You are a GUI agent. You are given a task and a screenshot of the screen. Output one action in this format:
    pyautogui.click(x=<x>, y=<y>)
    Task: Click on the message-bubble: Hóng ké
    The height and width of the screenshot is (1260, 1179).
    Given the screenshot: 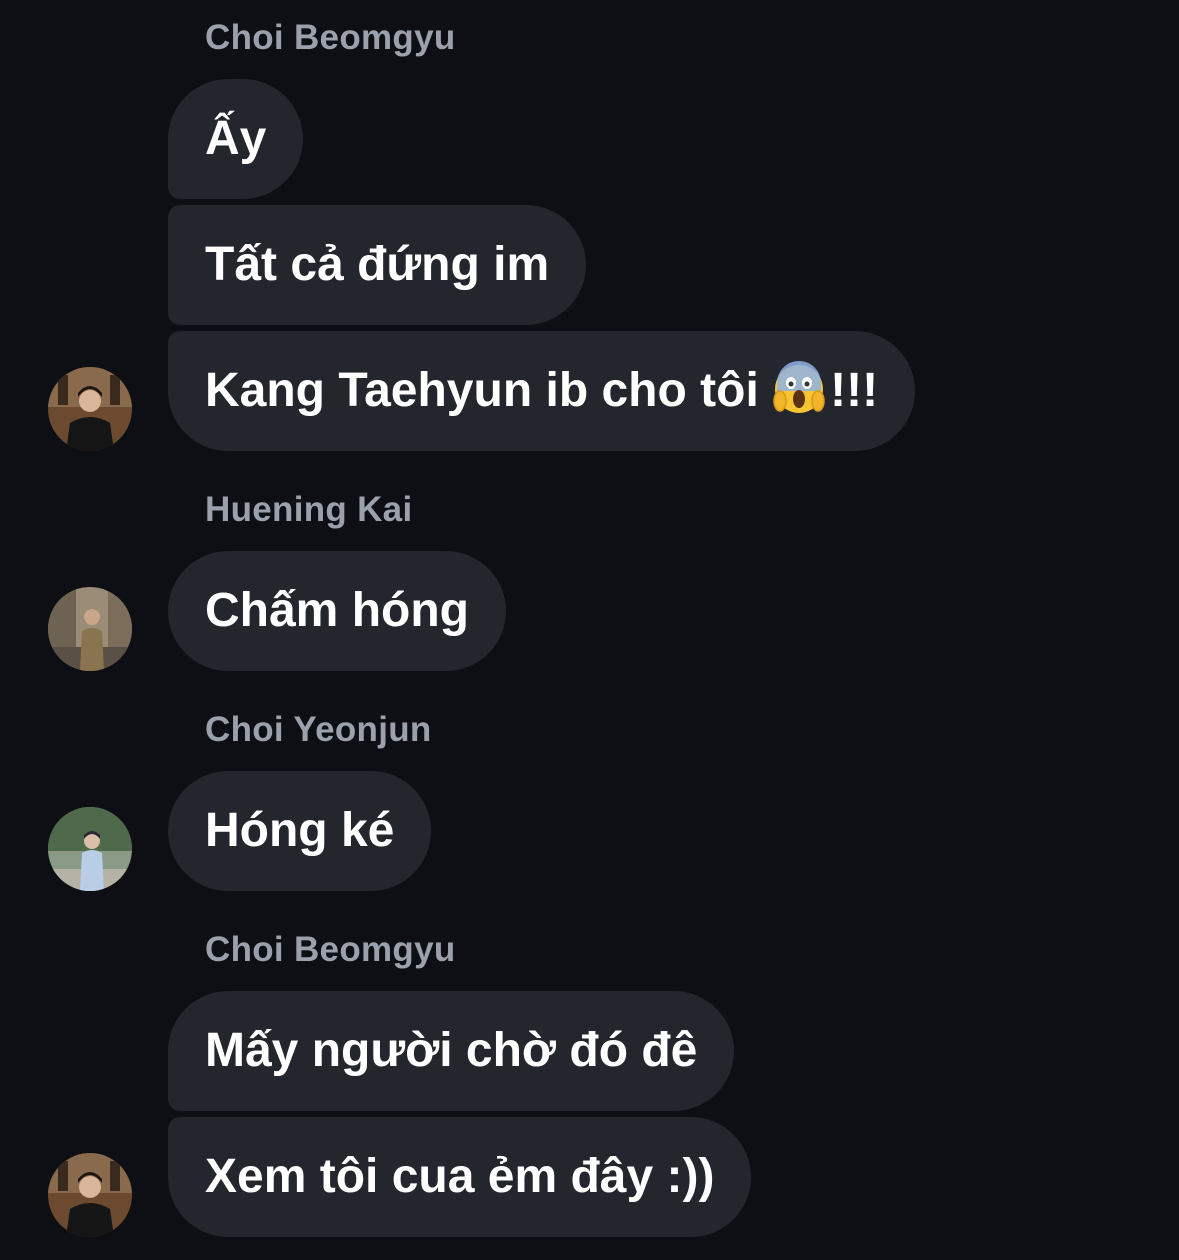 What is the action you would take?
    pyautogui.click(x=300, y=831)
    